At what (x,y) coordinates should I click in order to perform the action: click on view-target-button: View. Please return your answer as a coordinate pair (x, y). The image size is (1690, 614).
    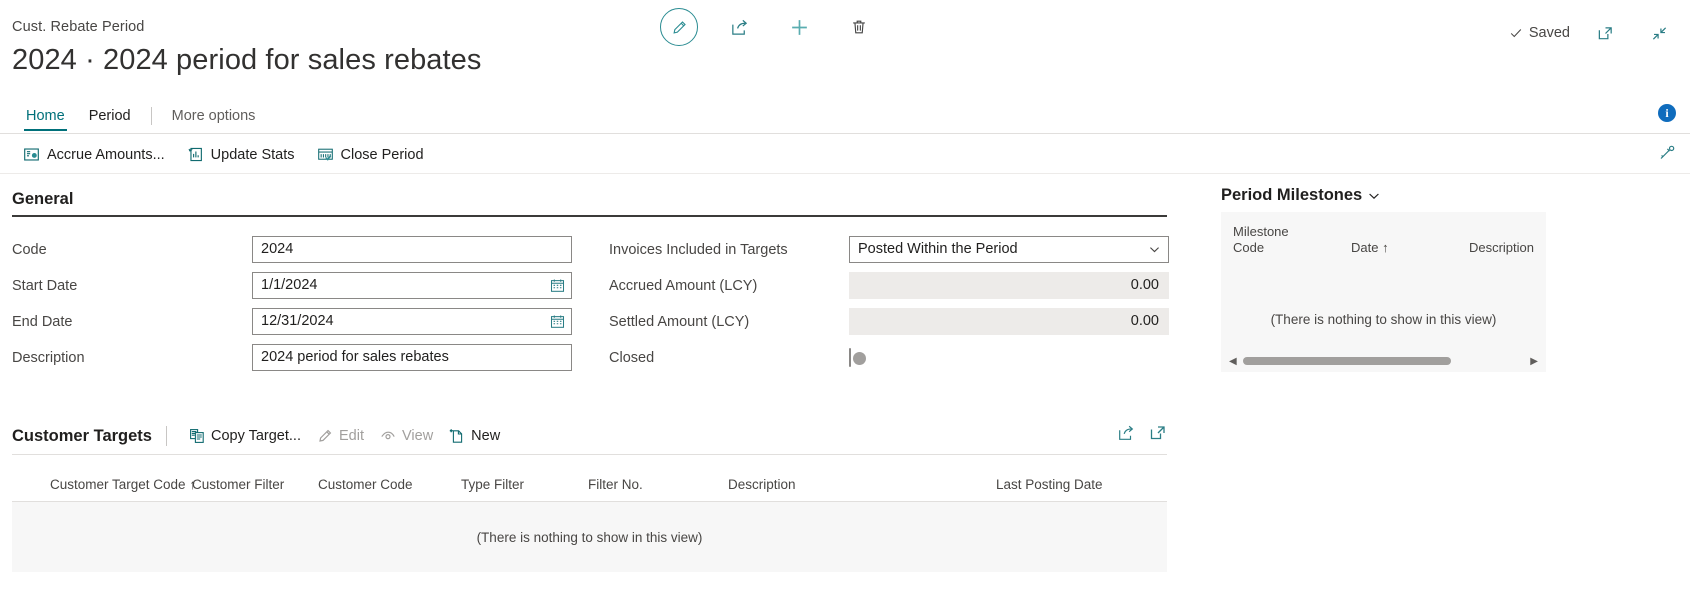
    Looking at the image, I should click on (406, 436).